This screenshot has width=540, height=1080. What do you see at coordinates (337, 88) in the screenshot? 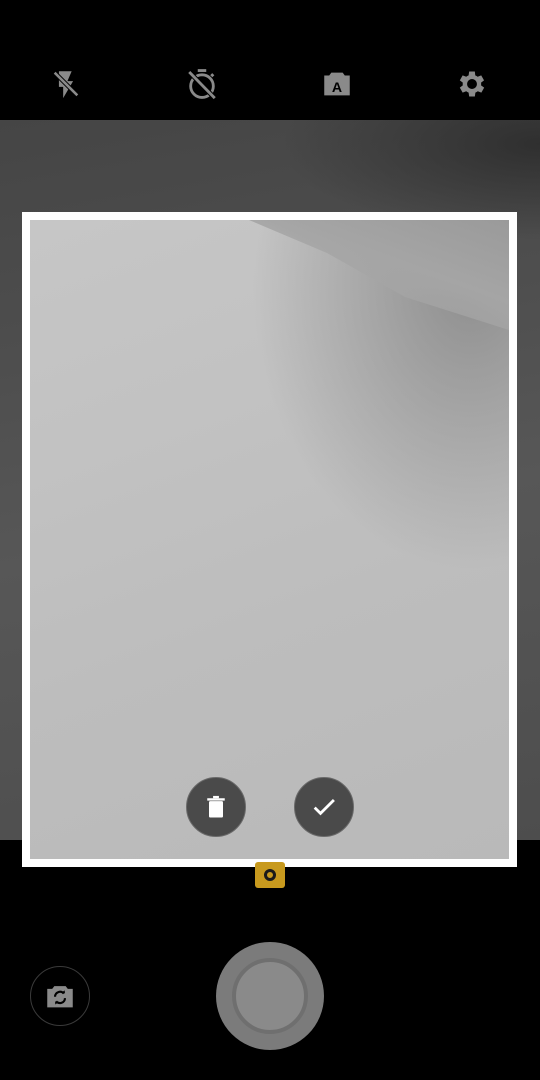
I see `auto-scene-letter: A` at bounding box center [337, 88].